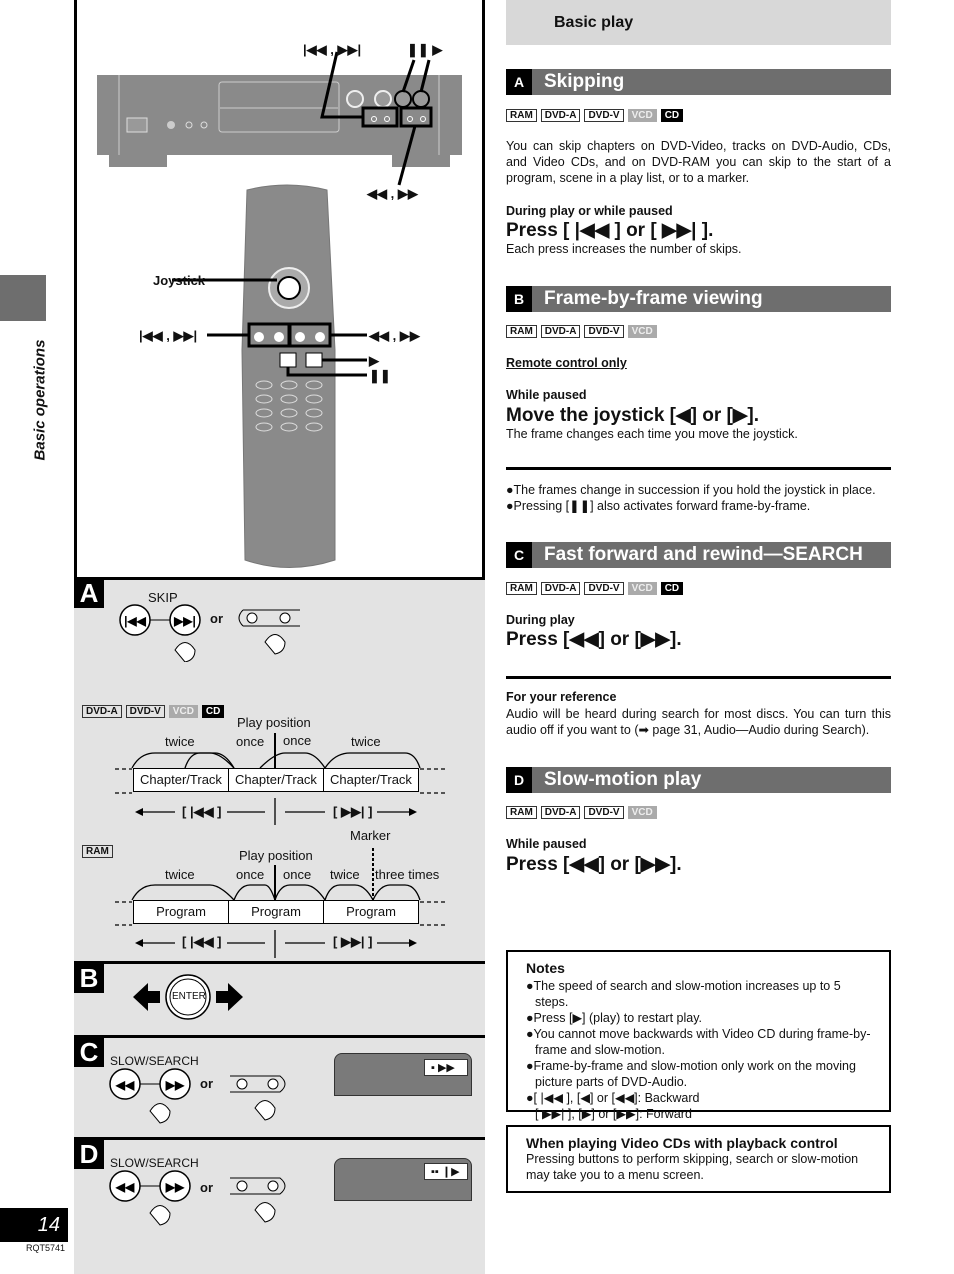  What do you see at coordinates (179, 280) in the screenshot?
I see `joystick-label: Joystick` at bounding box center [179, 280].